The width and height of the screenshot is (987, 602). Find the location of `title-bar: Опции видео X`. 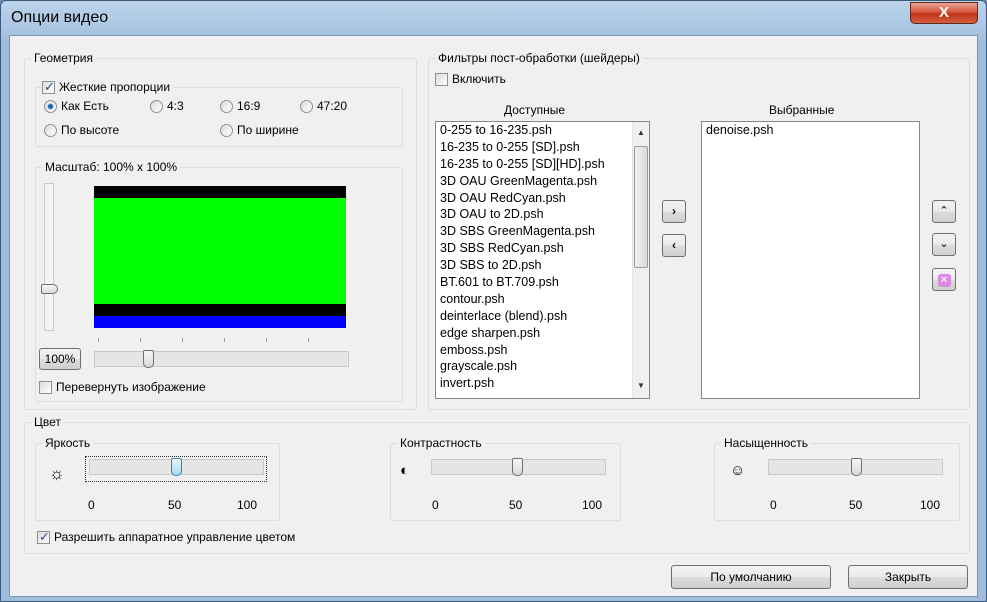

title-bar: Опции видео X is located at coordinates (493, 18).